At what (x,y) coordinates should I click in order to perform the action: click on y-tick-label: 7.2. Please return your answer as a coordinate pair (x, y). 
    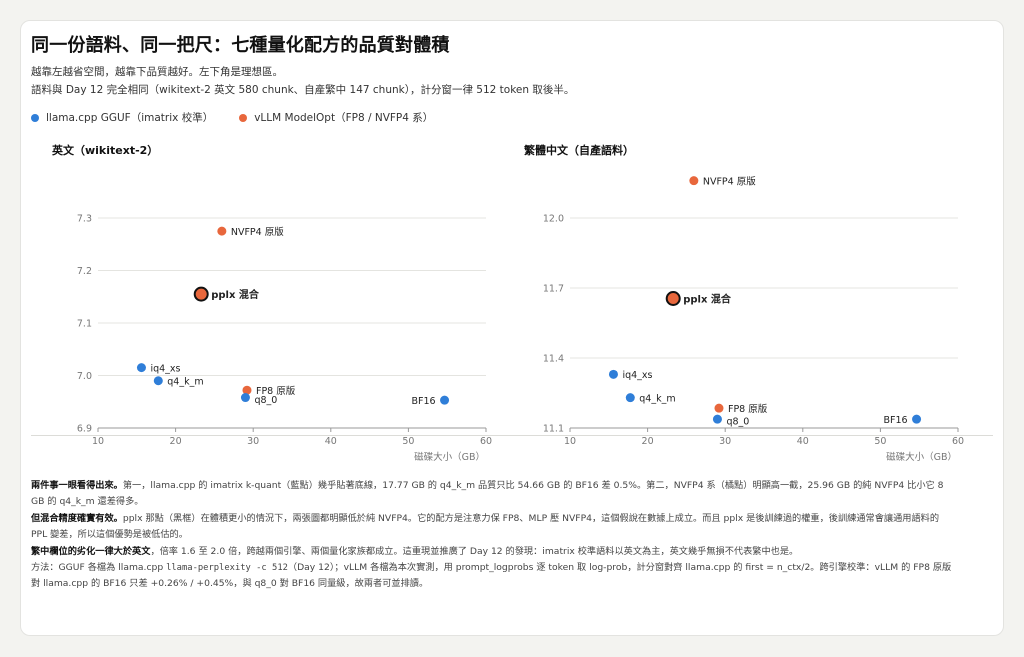
    Looking at the image, I should click on (84, 271).